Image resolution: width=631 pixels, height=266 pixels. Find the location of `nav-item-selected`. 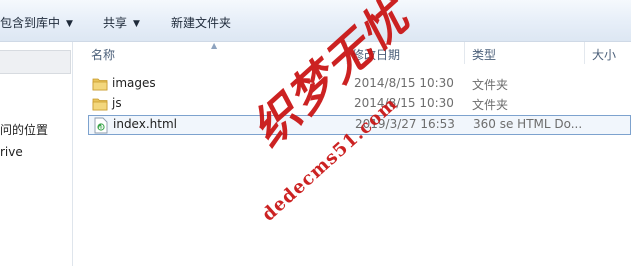

nav-item-selected is located at coordinates (35, 62).